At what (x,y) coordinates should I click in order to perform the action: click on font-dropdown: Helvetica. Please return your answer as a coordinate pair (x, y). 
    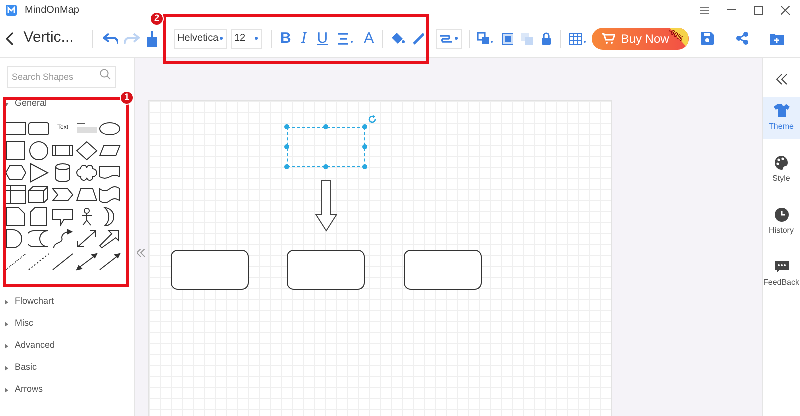
    Looking at the image, I should click on (200, 38).